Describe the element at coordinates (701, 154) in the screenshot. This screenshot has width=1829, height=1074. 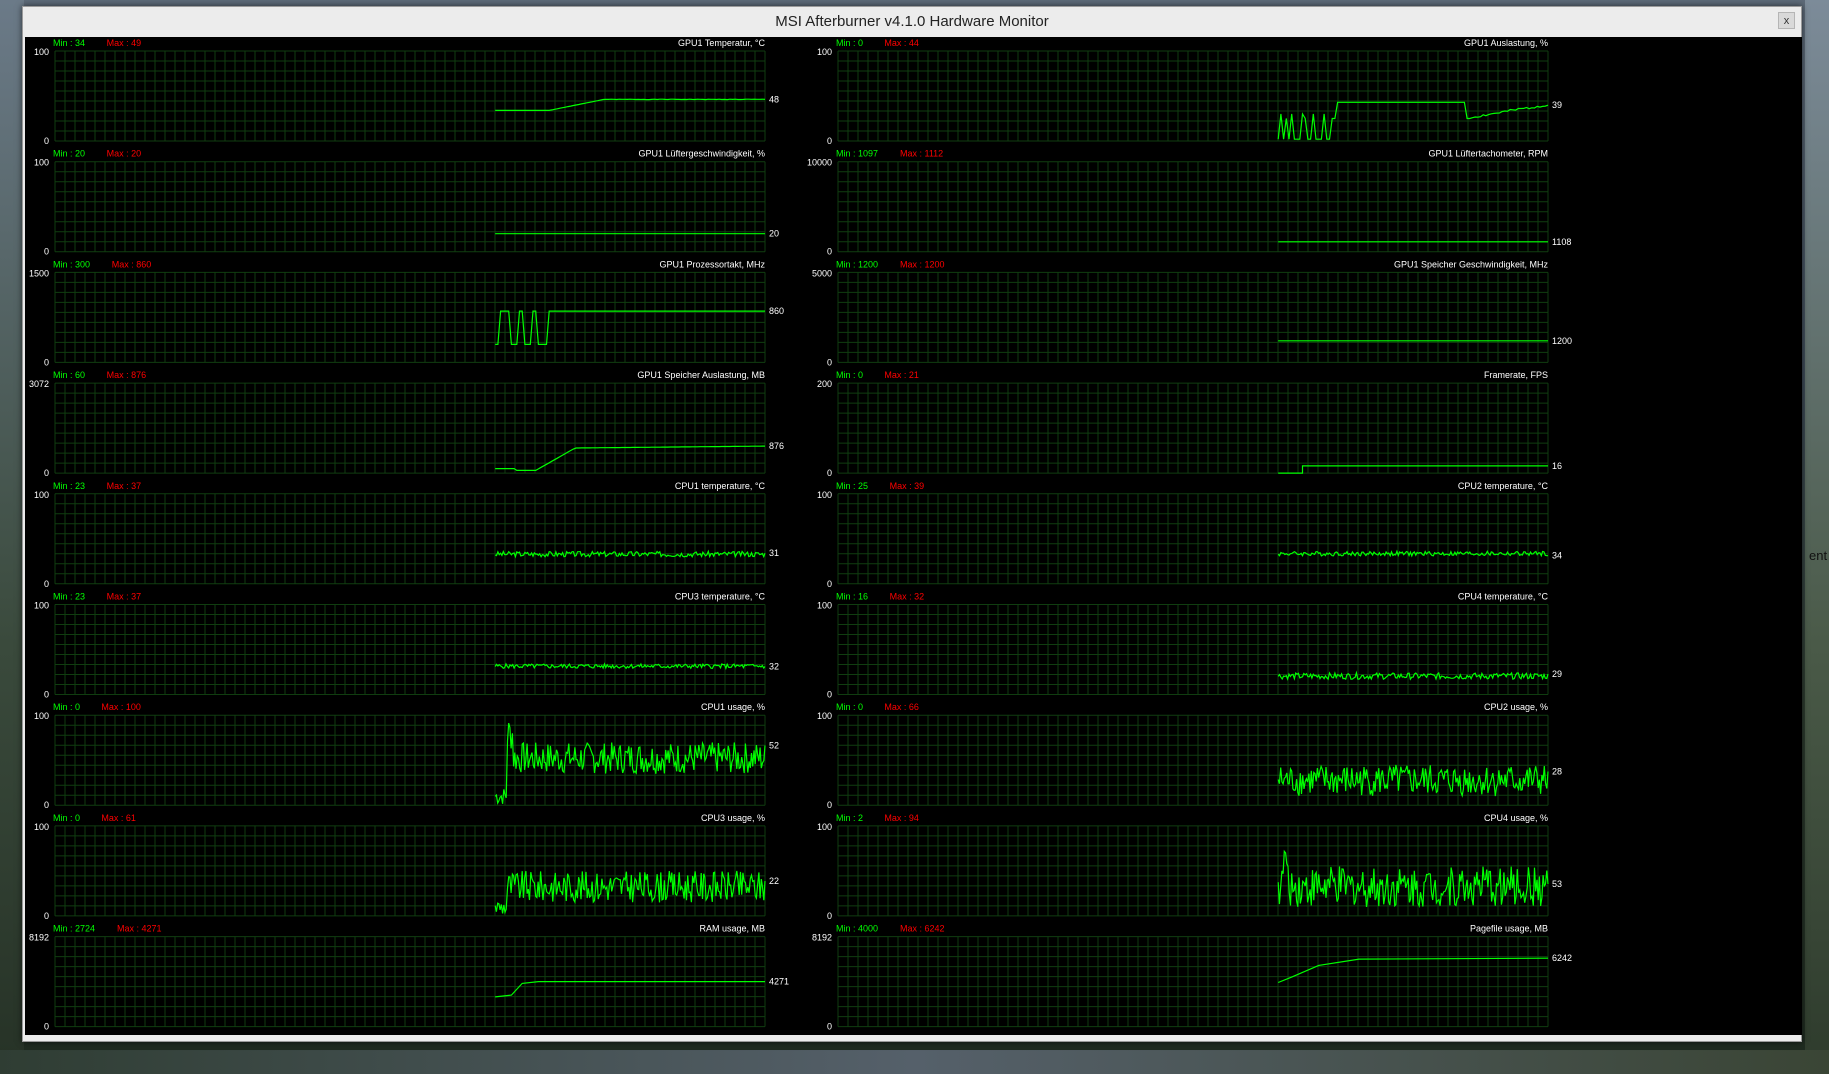
I see `graph-title: GPU1 Lüftergeschwindigkeit, %` at that location.